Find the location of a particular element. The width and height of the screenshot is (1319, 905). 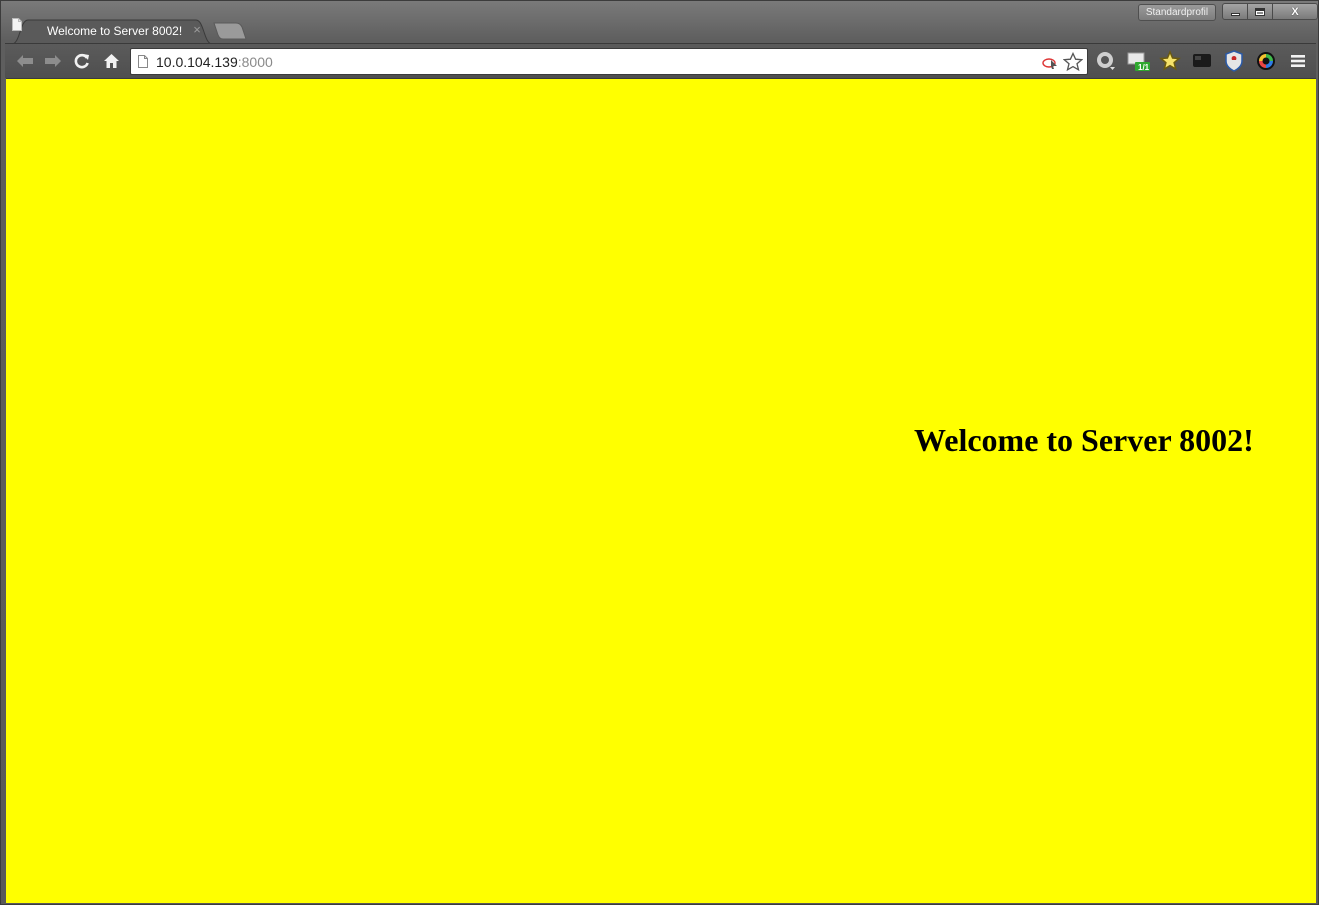

forward-arrow-icon is located at coordinates (53, 61).